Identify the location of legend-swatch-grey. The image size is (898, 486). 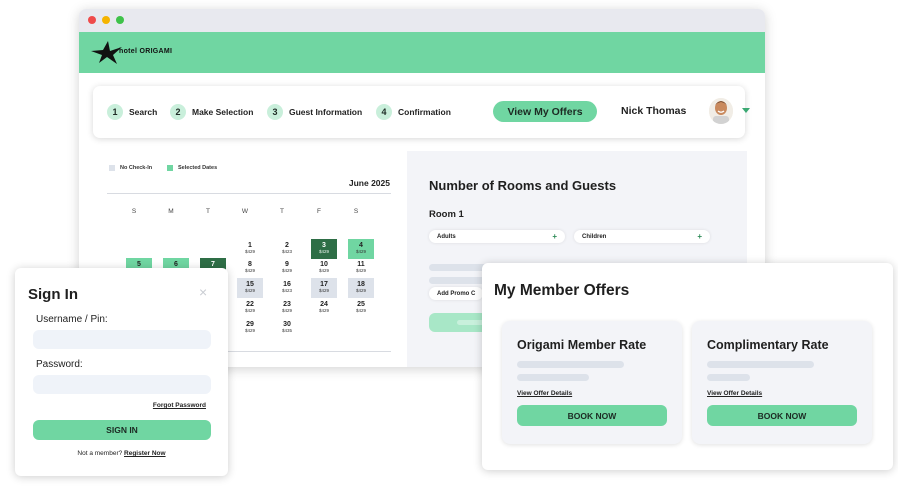
(112, 168).